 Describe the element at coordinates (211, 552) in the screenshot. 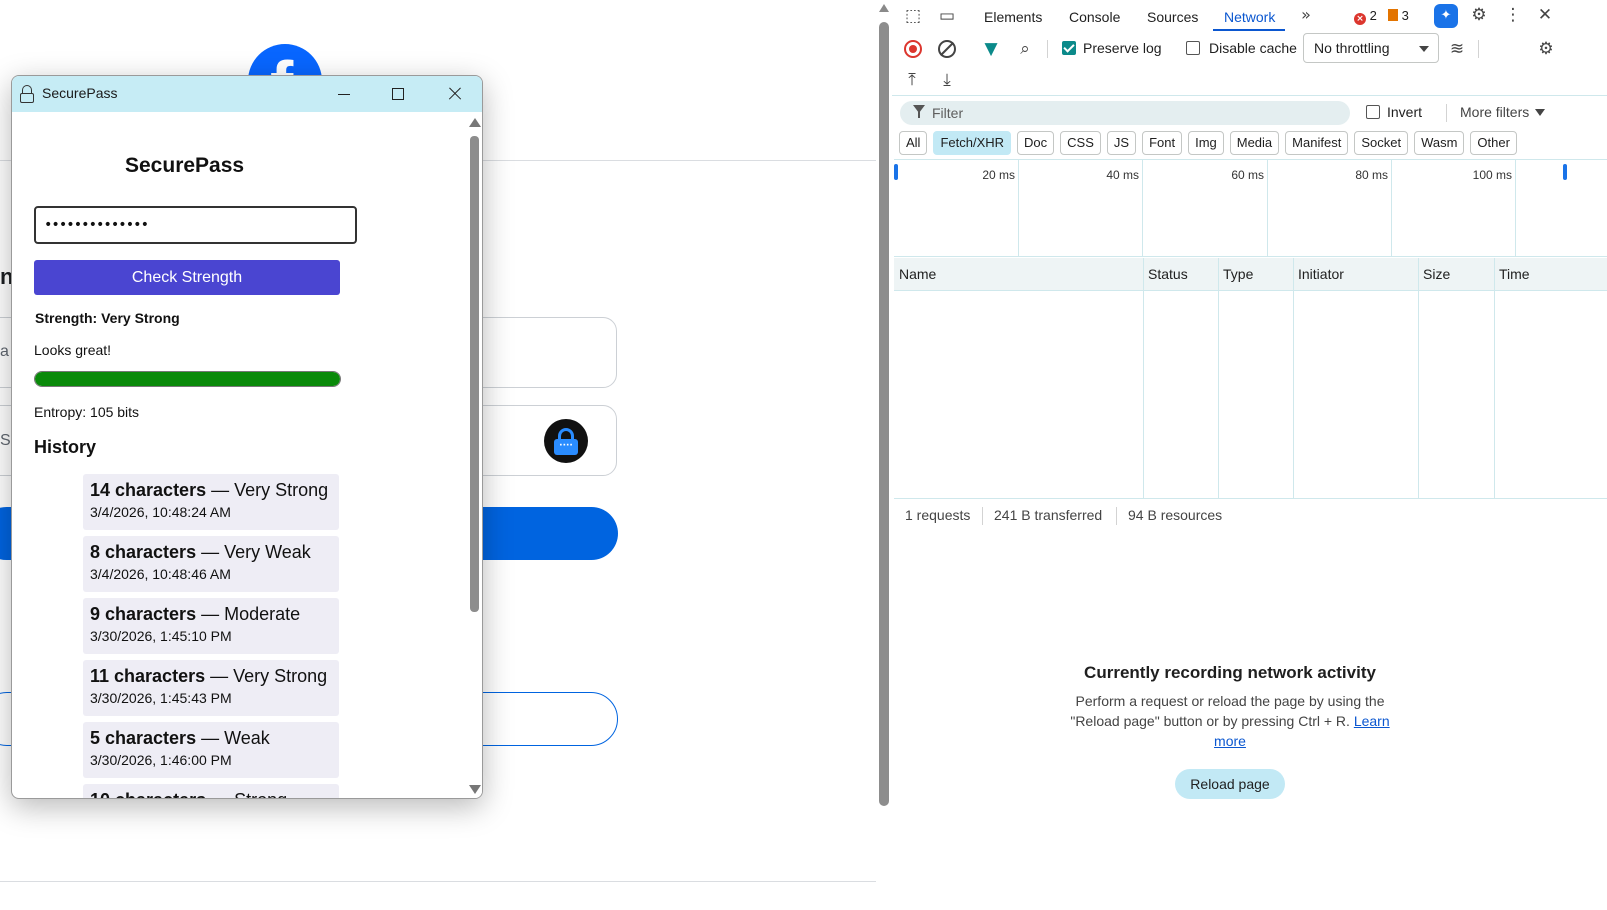

I see `history-item-summary: 8 characters — Very Weak` at that location.